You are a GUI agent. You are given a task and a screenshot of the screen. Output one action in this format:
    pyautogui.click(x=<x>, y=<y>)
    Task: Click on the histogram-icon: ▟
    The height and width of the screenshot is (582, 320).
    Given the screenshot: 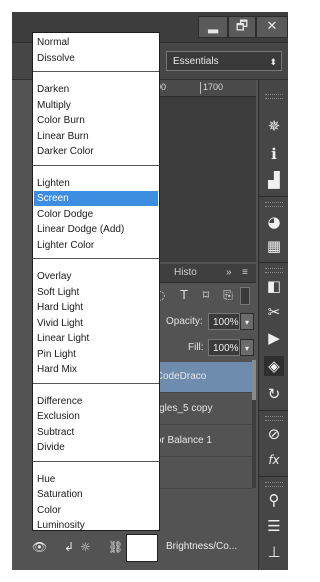 What is the action you would take?
    pyautogui.click(x=274, y=180)
    